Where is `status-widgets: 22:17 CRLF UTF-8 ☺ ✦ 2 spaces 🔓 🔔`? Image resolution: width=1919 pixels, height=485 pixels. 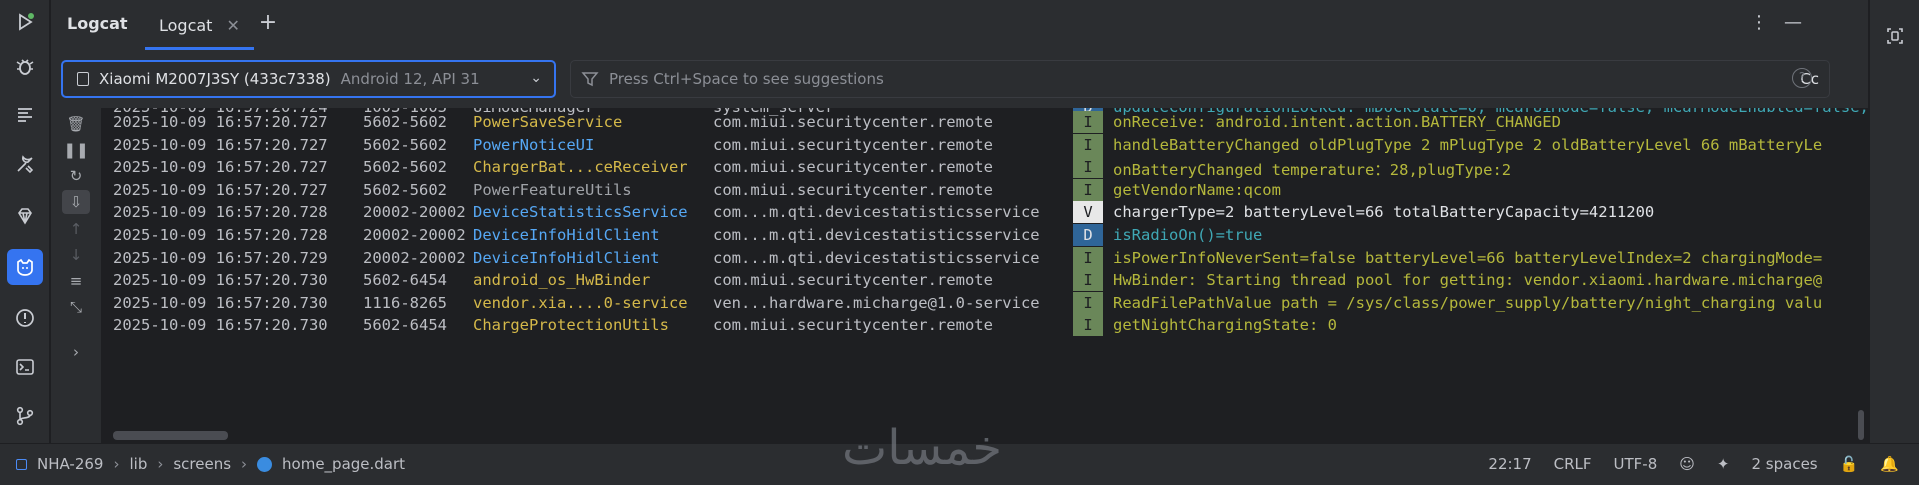
status-widgets: 22:17 CRLF UTF-8 ☺ ✦ 2 spaces 🔓 🔔 is located at coordinates (1693, 464).